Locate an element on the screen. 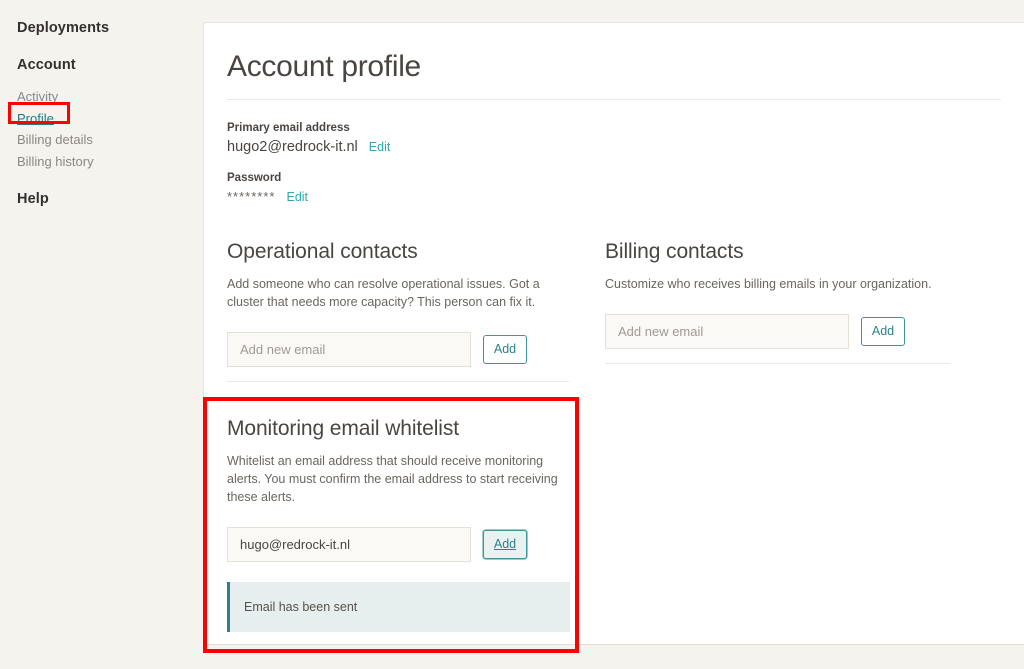 This screenshot has height=669, width=1024. sidebar-group-account: Account is located at coordinates (101, 65).